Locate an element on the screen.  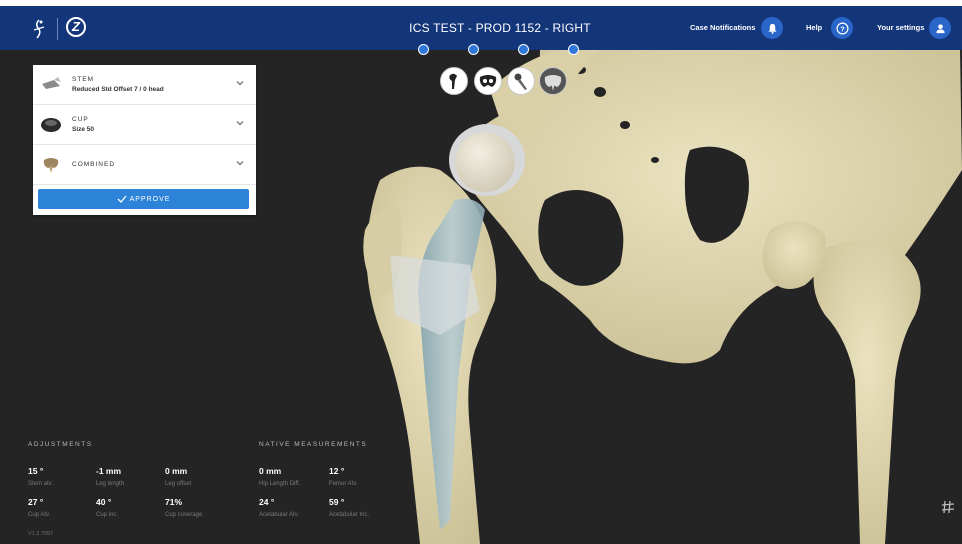
cup-detail: Size 50 is located at coordinates (83, 129).